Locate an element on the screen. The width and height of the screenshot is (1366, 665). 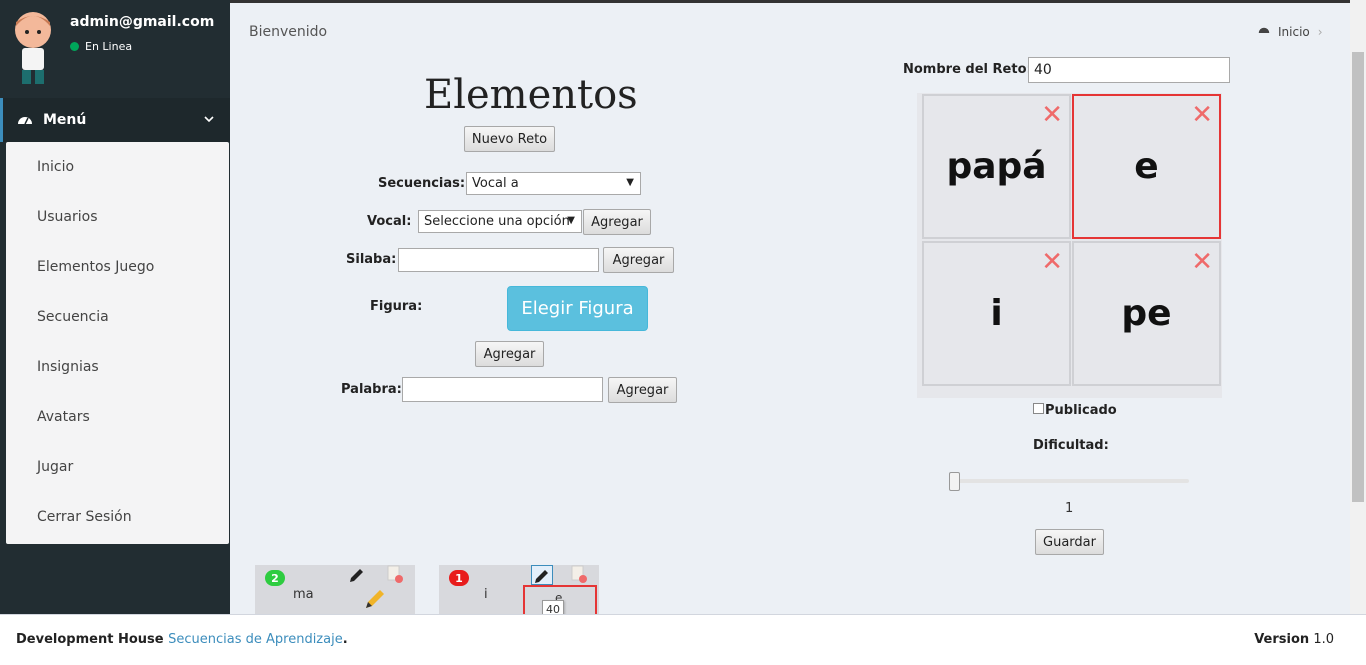
period: . is located at coordinates (345, 639).